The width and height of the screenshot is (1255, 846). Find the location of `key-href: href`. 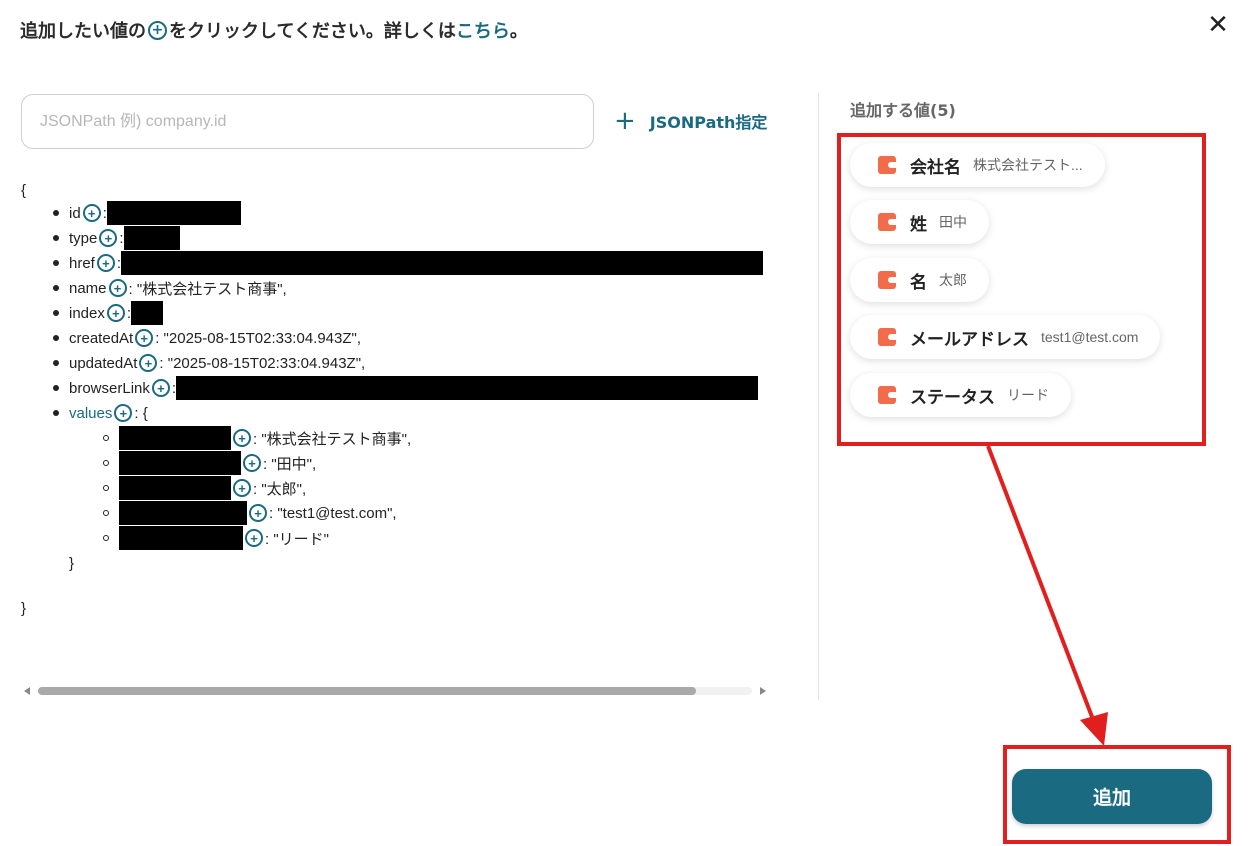

key-href: href is located at coordinates (82, 263).